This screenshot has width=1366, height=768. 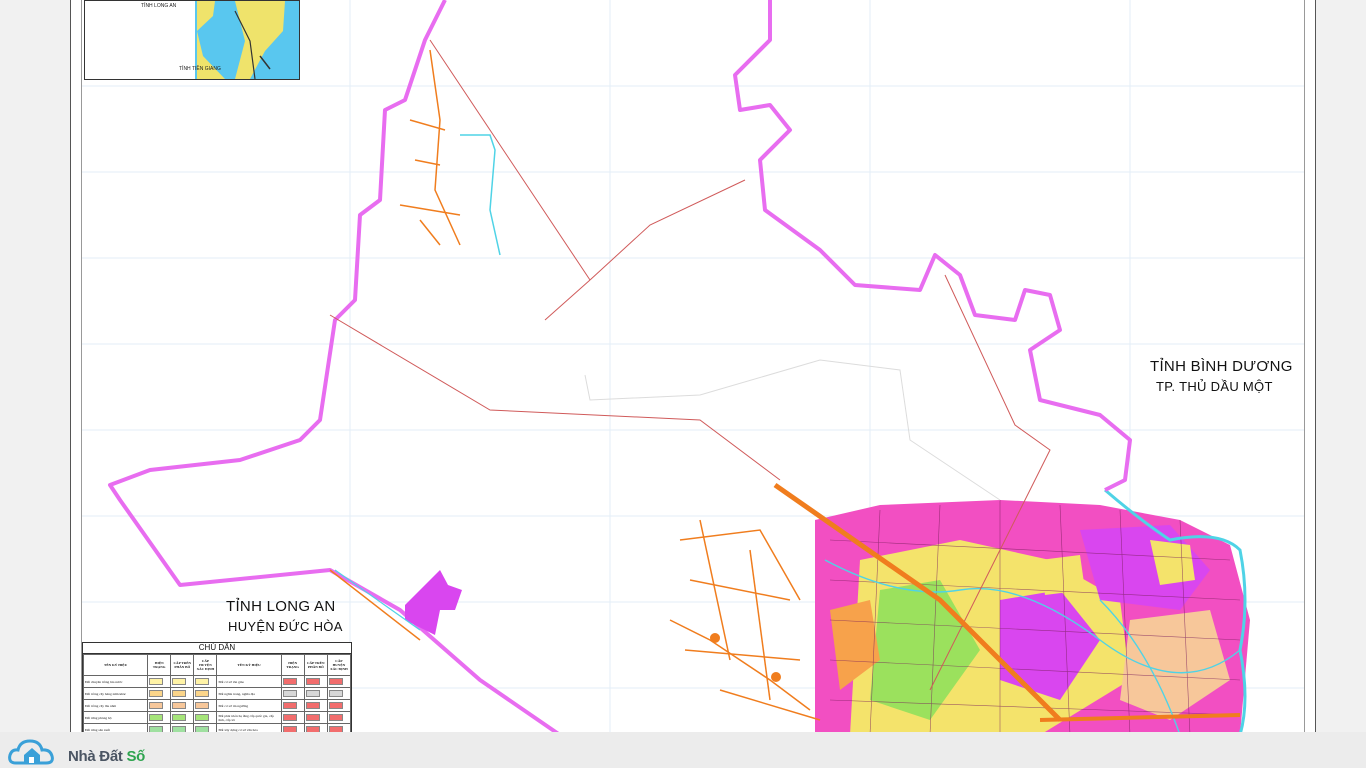 I want to click on legend-item-right: Đất cơ sở tín ngưỡng, so click(x=249, y=705).